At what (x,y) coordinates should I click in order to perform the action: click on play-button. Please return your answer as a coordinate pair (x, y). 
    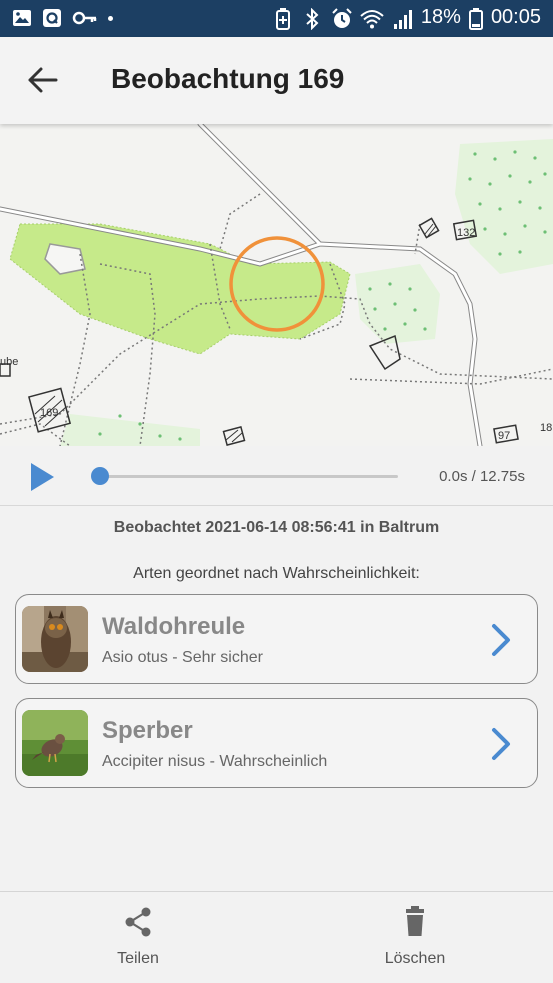
    Looking at the image, I should click on (42, 477).